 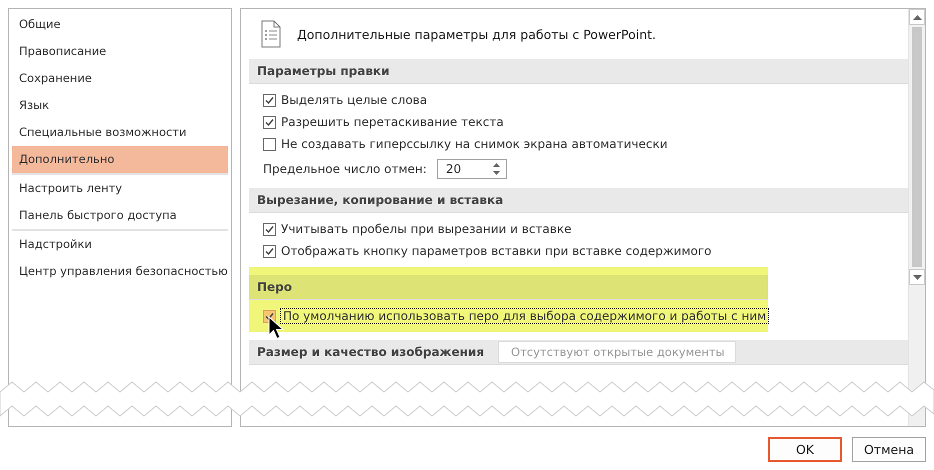 What do you see at coordinates (120, 216) in the screenshot?
I see `sidebar-item: Панель быстрого доступа` at bounding box center [120, 216].